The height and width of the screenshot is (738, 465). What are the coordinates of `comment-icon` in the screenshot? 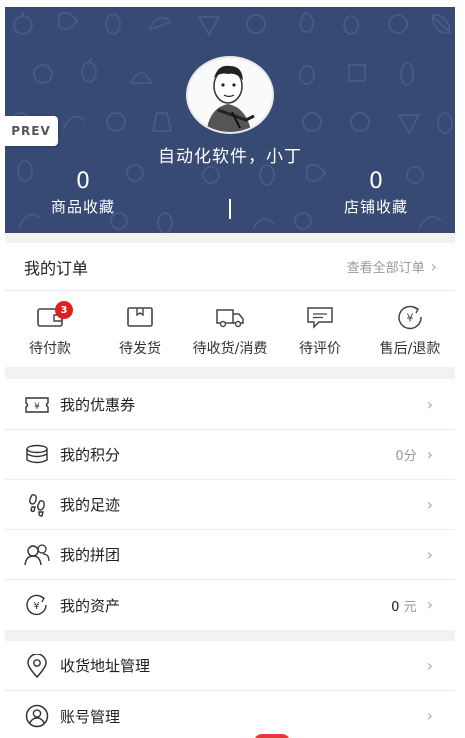 It's located at (320, 318).